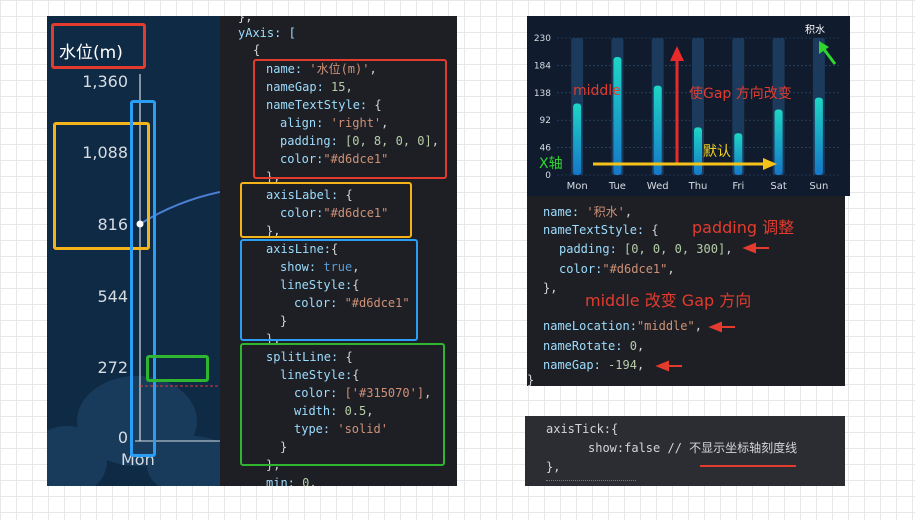 The image size is (915, 520). I want to click on y-tick-label: 184, so click(542, 66).